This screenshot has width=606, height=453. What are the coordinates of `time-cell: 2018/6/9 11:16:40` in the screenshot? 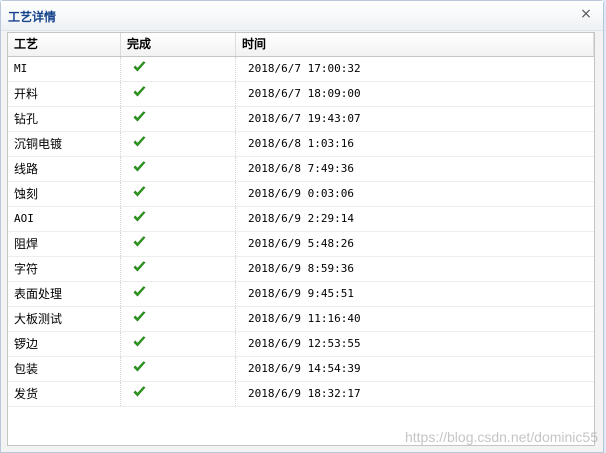 It's located at (304, 318).